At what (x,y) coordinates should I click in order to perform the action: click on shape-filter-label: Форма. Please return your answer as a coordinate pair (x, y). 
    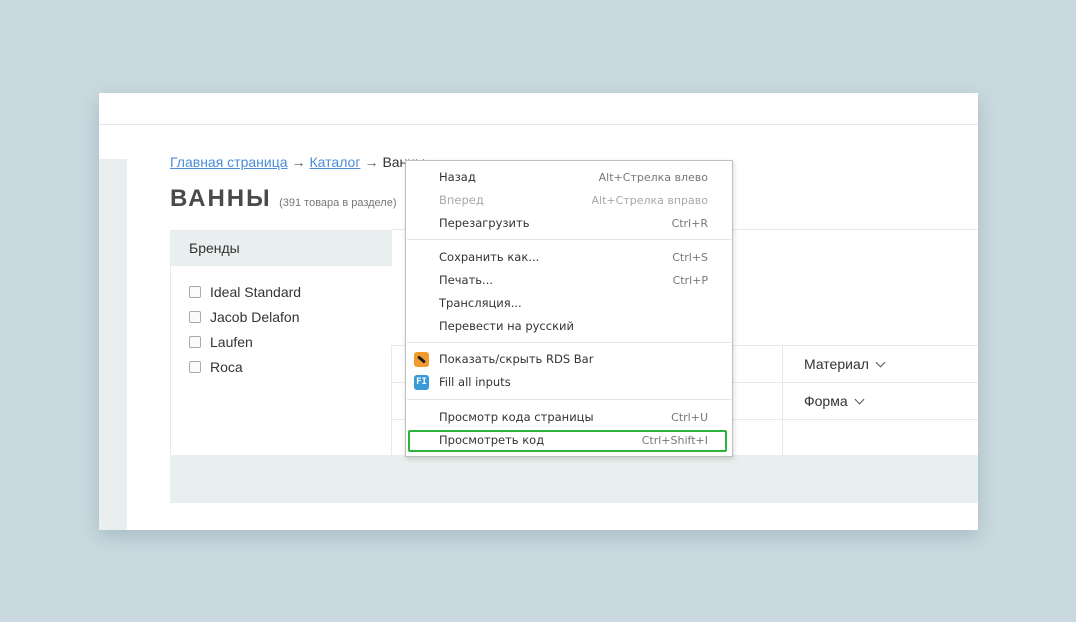
    Looking at the image, I should click on (826, 401).